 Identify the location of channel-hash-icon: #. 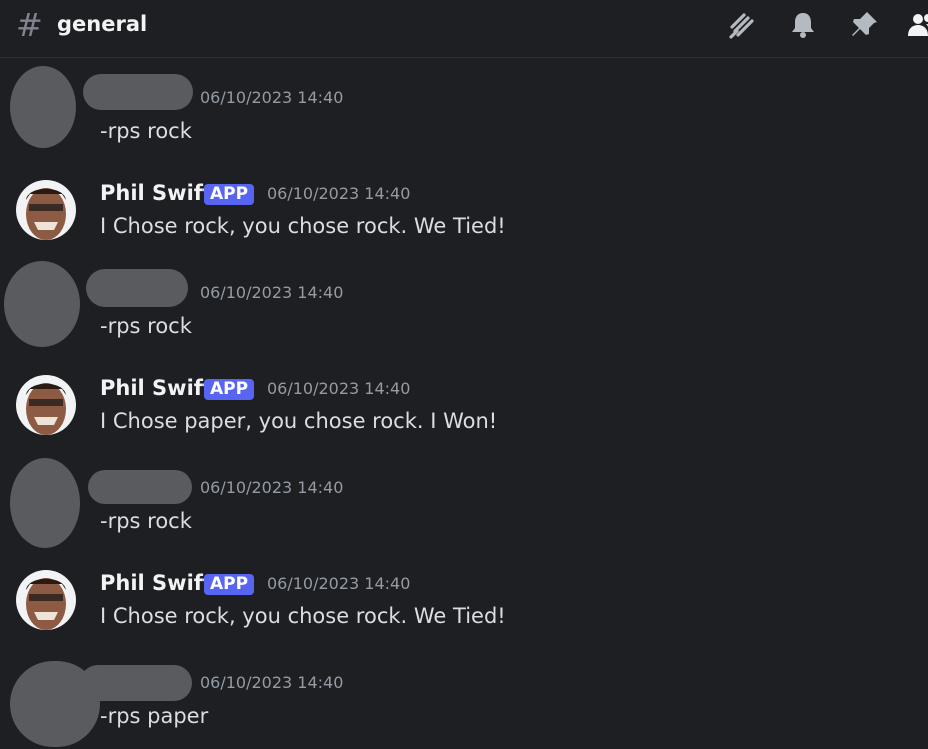
(29, 25).